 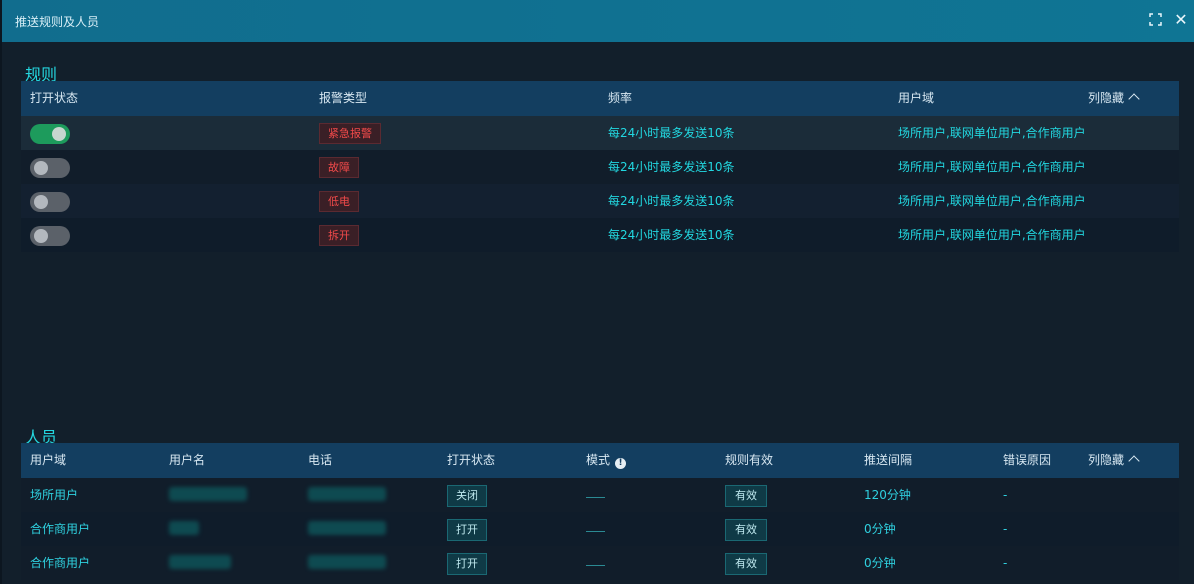 I want to click on col-mode: 模式!, so click(x=606, y=460).